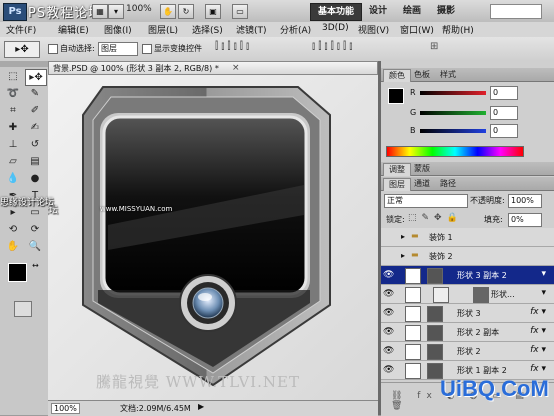 The width and height of the screenshot is (554, 416). What do you see at coordinates (295, 29) in the screenshot?
I see `menu-analysis: 分析(A)` at bounding box center [295, 29].